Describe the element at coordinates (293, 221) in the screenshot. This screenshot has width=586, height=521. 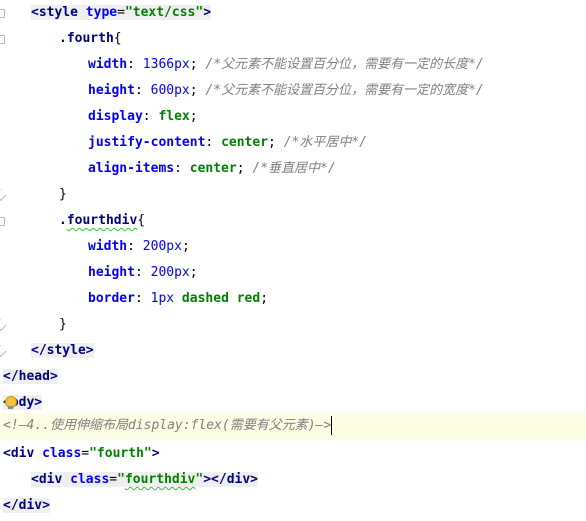
I see `code-line: .fourthdiv{` at that location.